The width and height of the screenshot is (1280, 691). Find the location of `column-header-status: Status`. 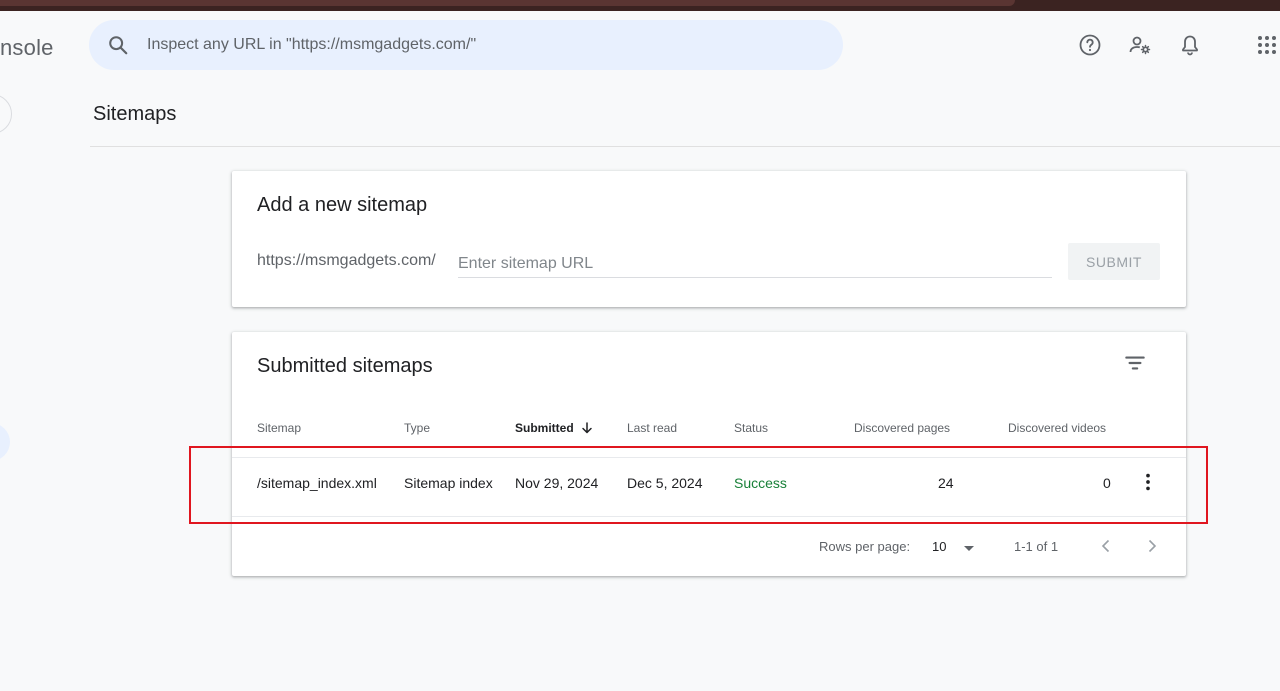

column-header-status: Status is located at coordinates (751, 428).